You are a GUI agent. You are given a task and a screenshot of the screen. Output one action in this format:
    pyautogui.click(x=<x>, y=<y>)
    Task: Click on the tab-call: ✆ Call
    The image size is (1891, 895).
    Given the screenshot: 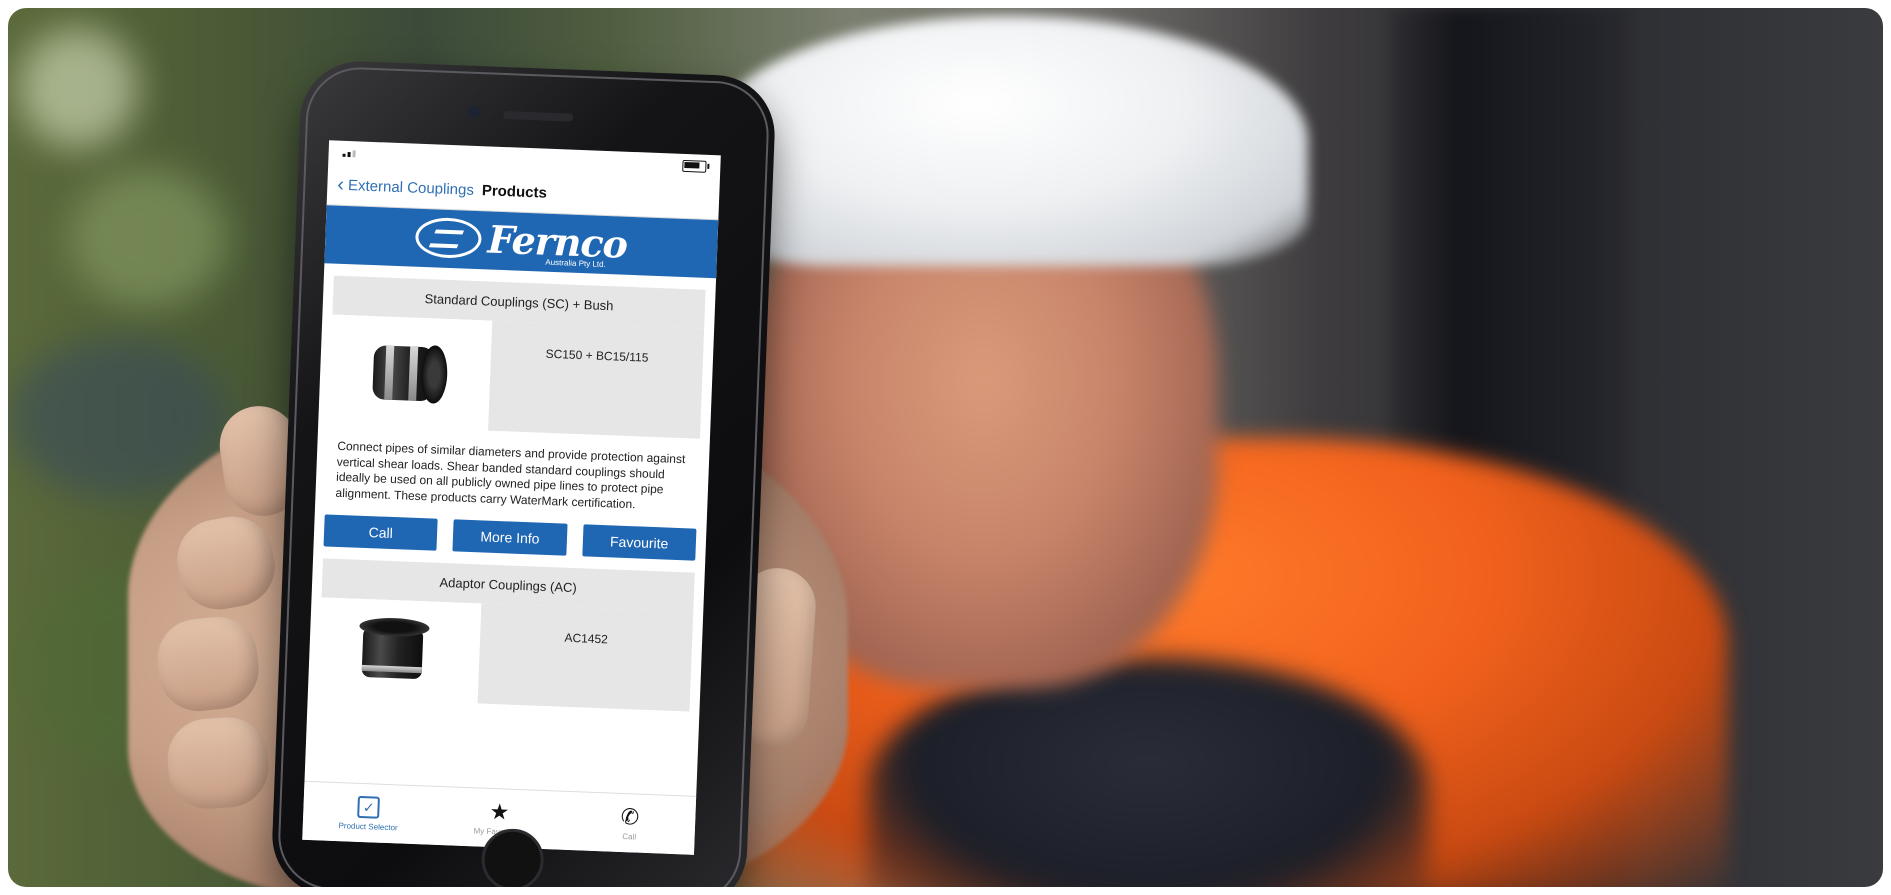 What is the action you would take?
    pyautogui.click(x=629, y=823)
    